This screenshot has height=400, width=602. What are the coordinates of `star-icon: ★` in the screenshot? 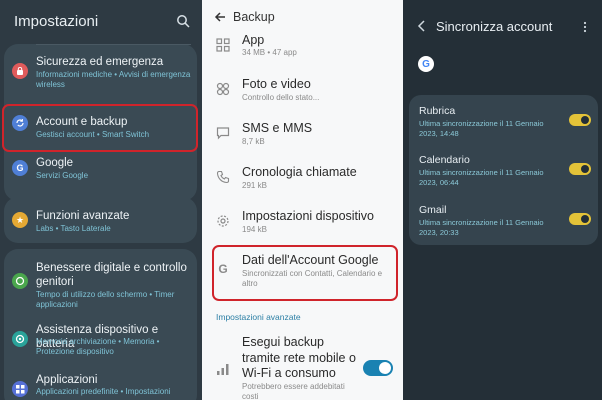 It's located at (20, 220).